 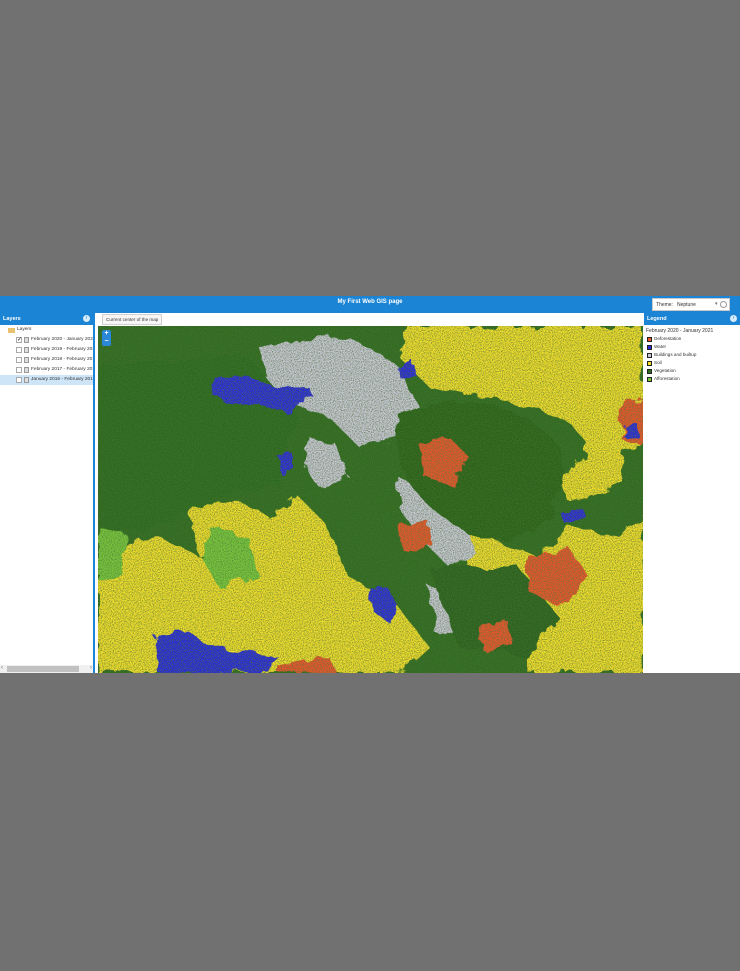 What do you see at coordinates (665, 370) in the screenshot?
I see `legend-label: Vegetation` at bounding box center [665, 370].